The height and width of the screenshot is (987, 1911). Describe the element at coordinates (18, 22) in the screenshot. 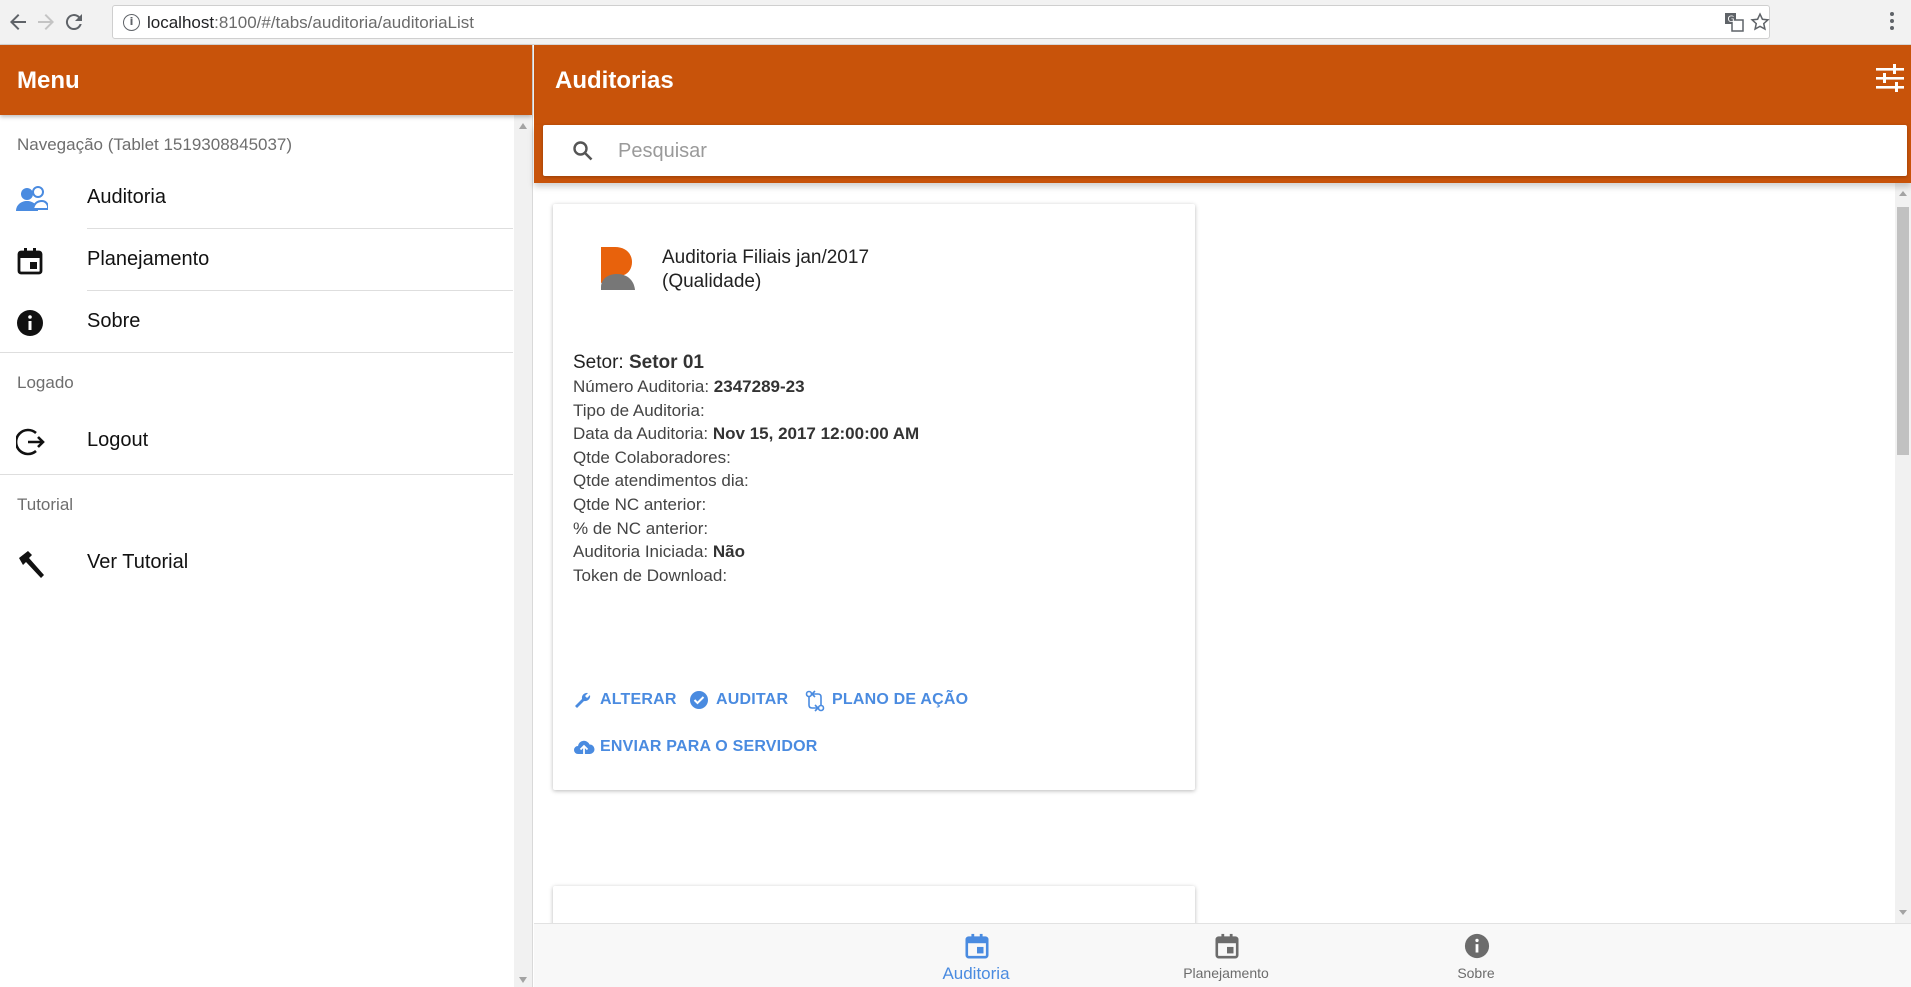

I see `back-icon` at that location.